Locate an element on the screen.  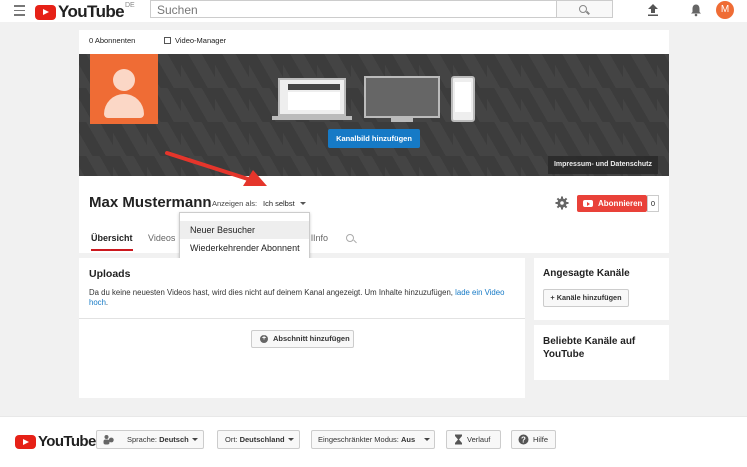
youtube-logo: YouTube DE is located at coordinates (85, 12).